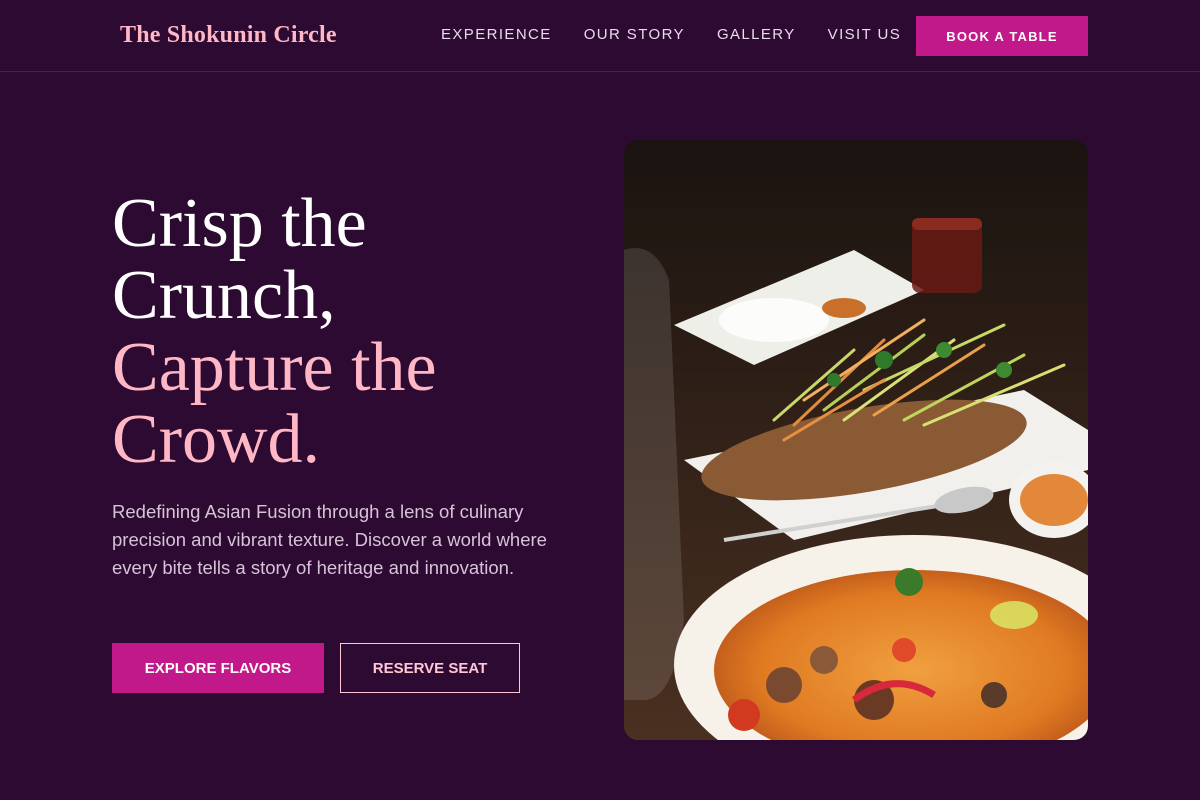 Image resolution: width=1200 pixels, height=800 pixels. I want to click on reserve-seat-button: RESERVE SEAT, so click(430, 668).